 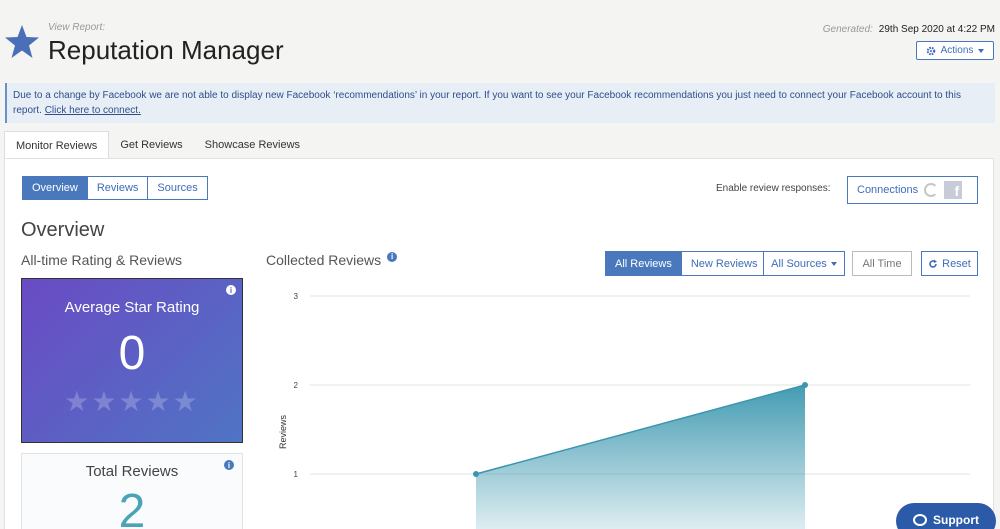 I want to click on view-report-label: View Report:, so click(x=77, y=27).